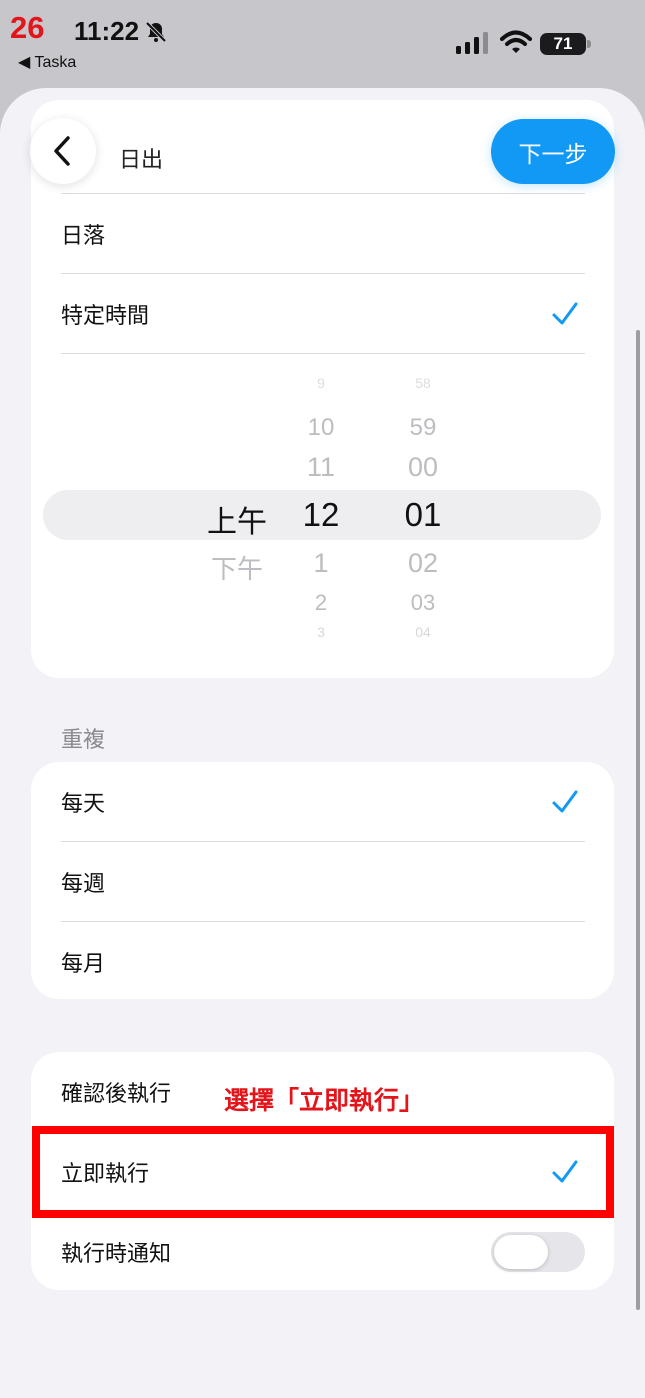 This screenshot has height=1398, width=645. I want to click on picker-hour: 10, so click(321, 428).